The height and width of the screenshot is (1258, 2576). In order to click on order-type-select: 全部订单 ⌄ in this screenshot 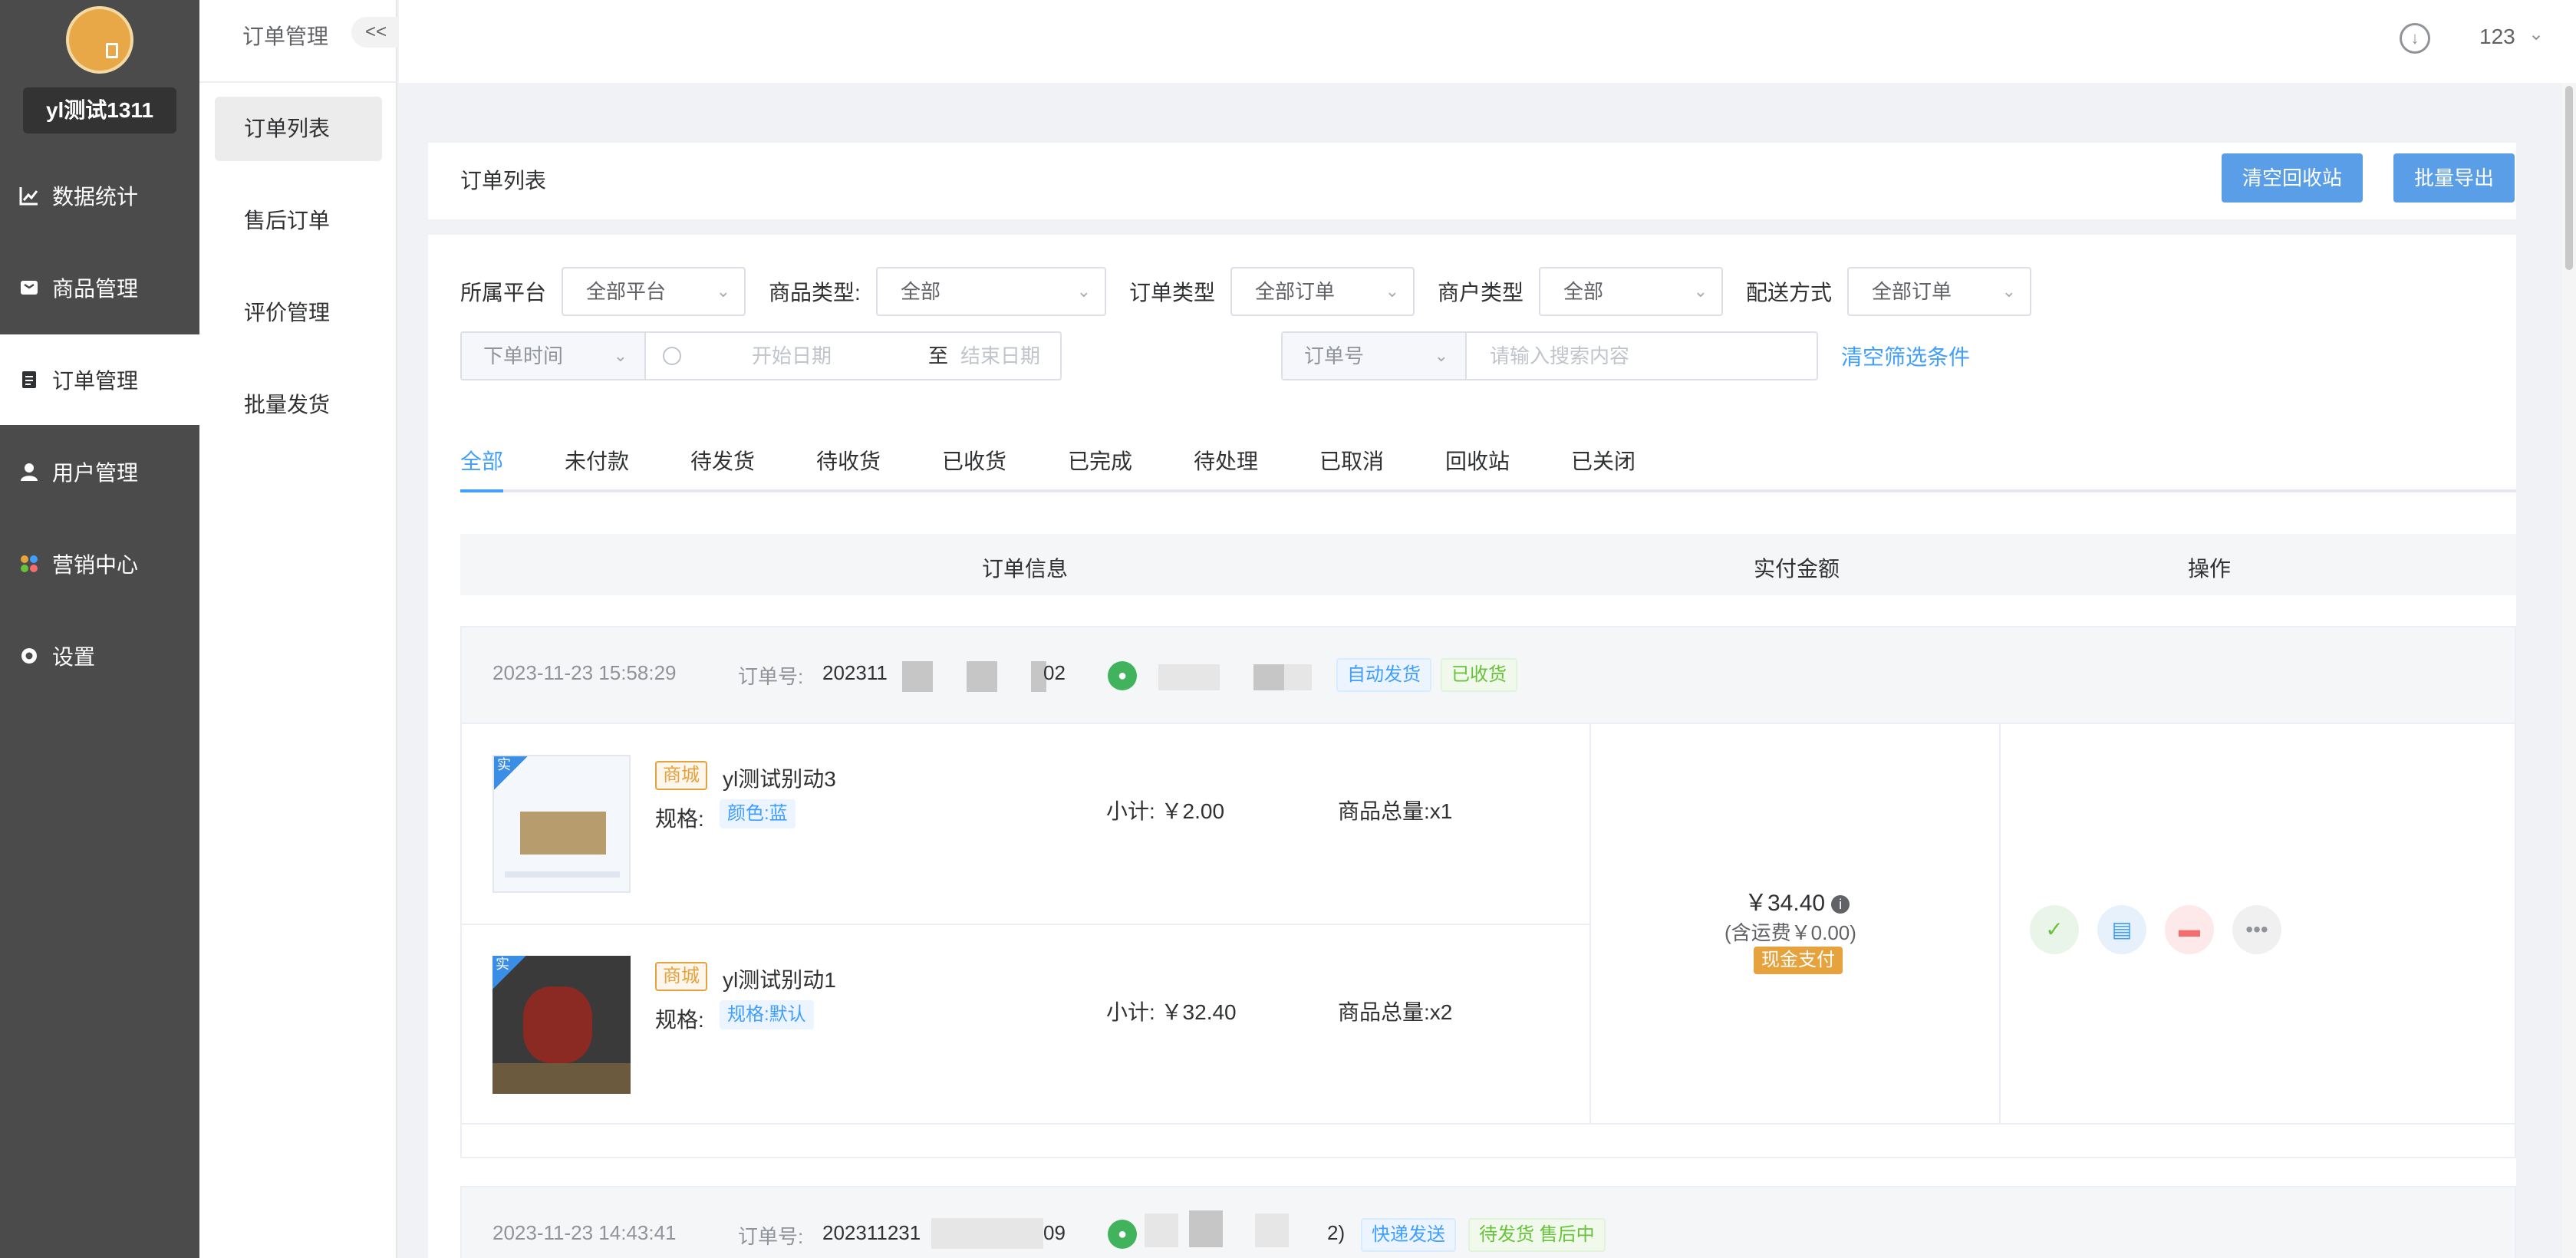, I will do `click(1322, 291)`.